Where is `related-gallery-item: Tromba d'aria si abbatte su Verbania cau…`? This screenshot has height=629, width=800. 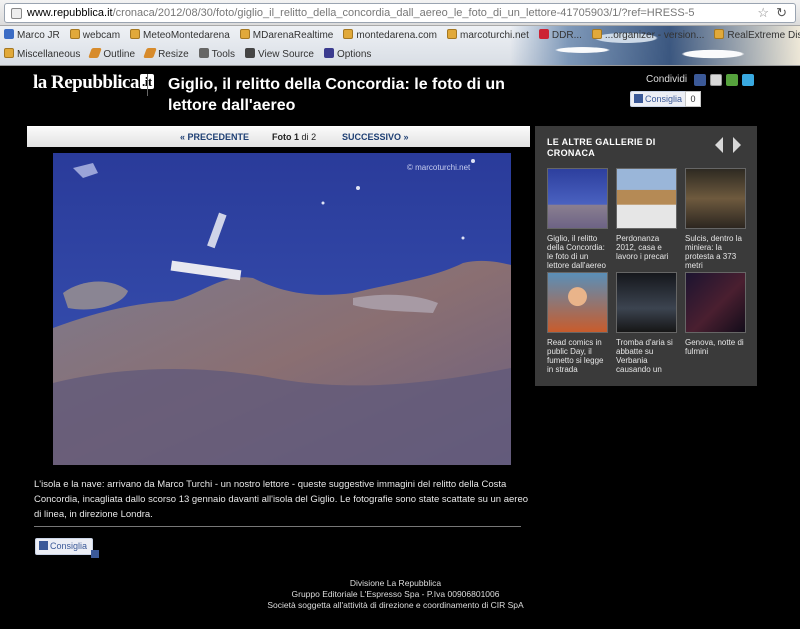
related-gallery-item: Tromba d'aria si abbatte su Verbania cau… is located at coordinates (646, 323).